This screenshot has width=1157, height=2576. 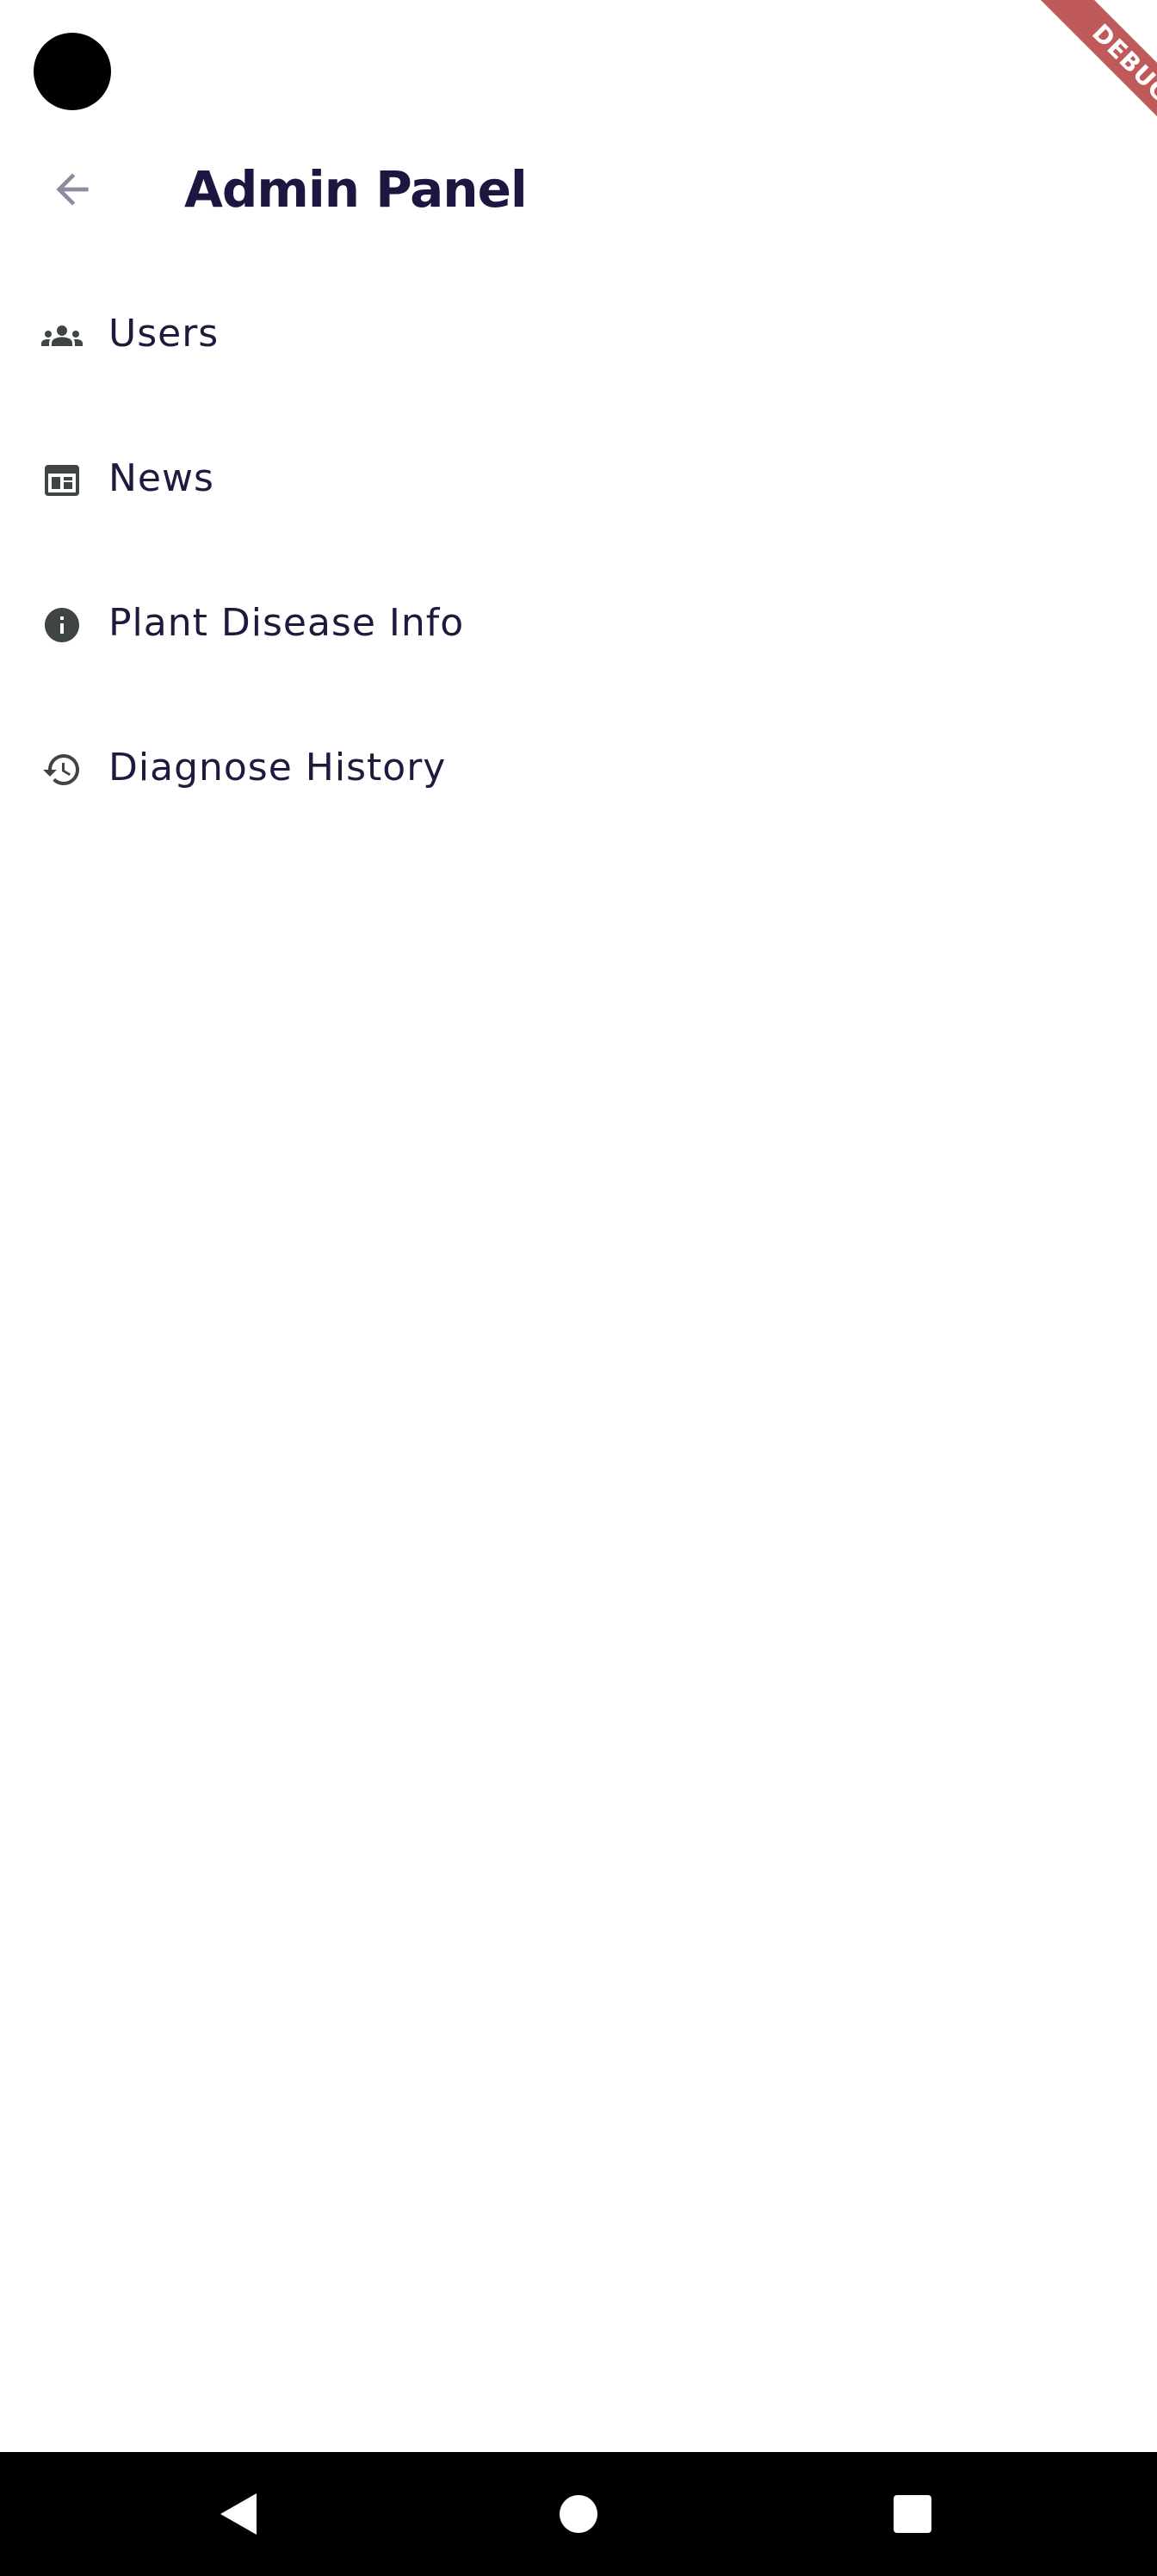 I want to click on menu-item-label: Plant Disease Info, so click(x=287, y=623).